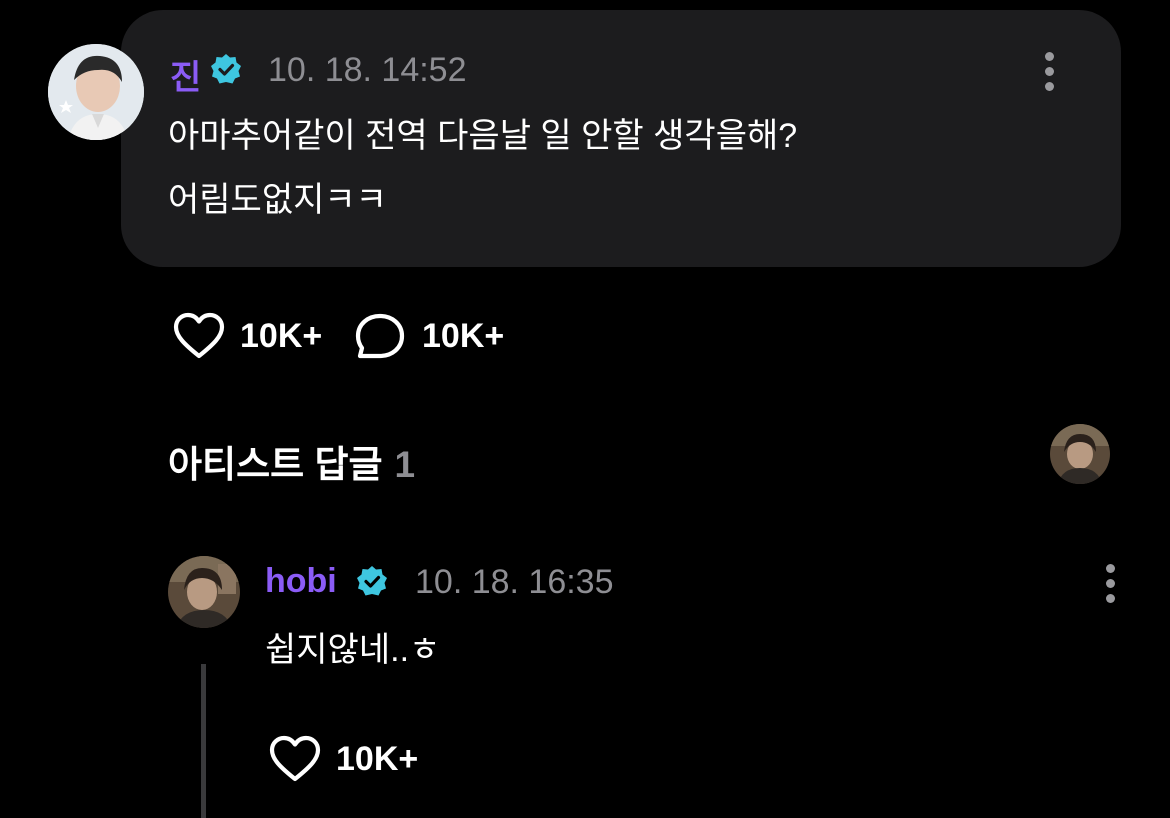 This screenshot has width=1170, height=818. Describe the element at coordinates (277, 200) in the screenshot. I see `post-text-line-2: 어림도없지ㅋㅋ` at that location.